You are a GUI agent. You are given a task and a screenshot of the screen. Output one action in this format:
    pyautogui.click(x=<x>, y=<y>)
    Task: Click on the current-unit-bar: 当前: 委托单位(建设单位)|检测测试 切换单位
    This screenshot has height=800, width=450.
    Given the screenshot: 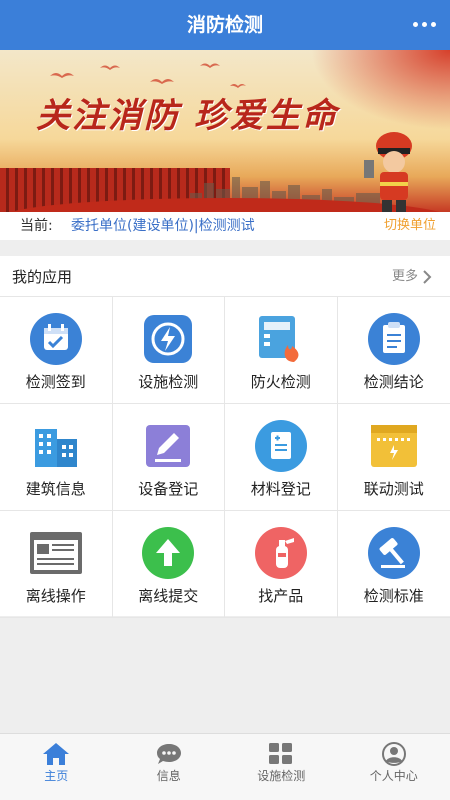 What is the action you would take?
    pyautogui.click(x=225, y=226)
    